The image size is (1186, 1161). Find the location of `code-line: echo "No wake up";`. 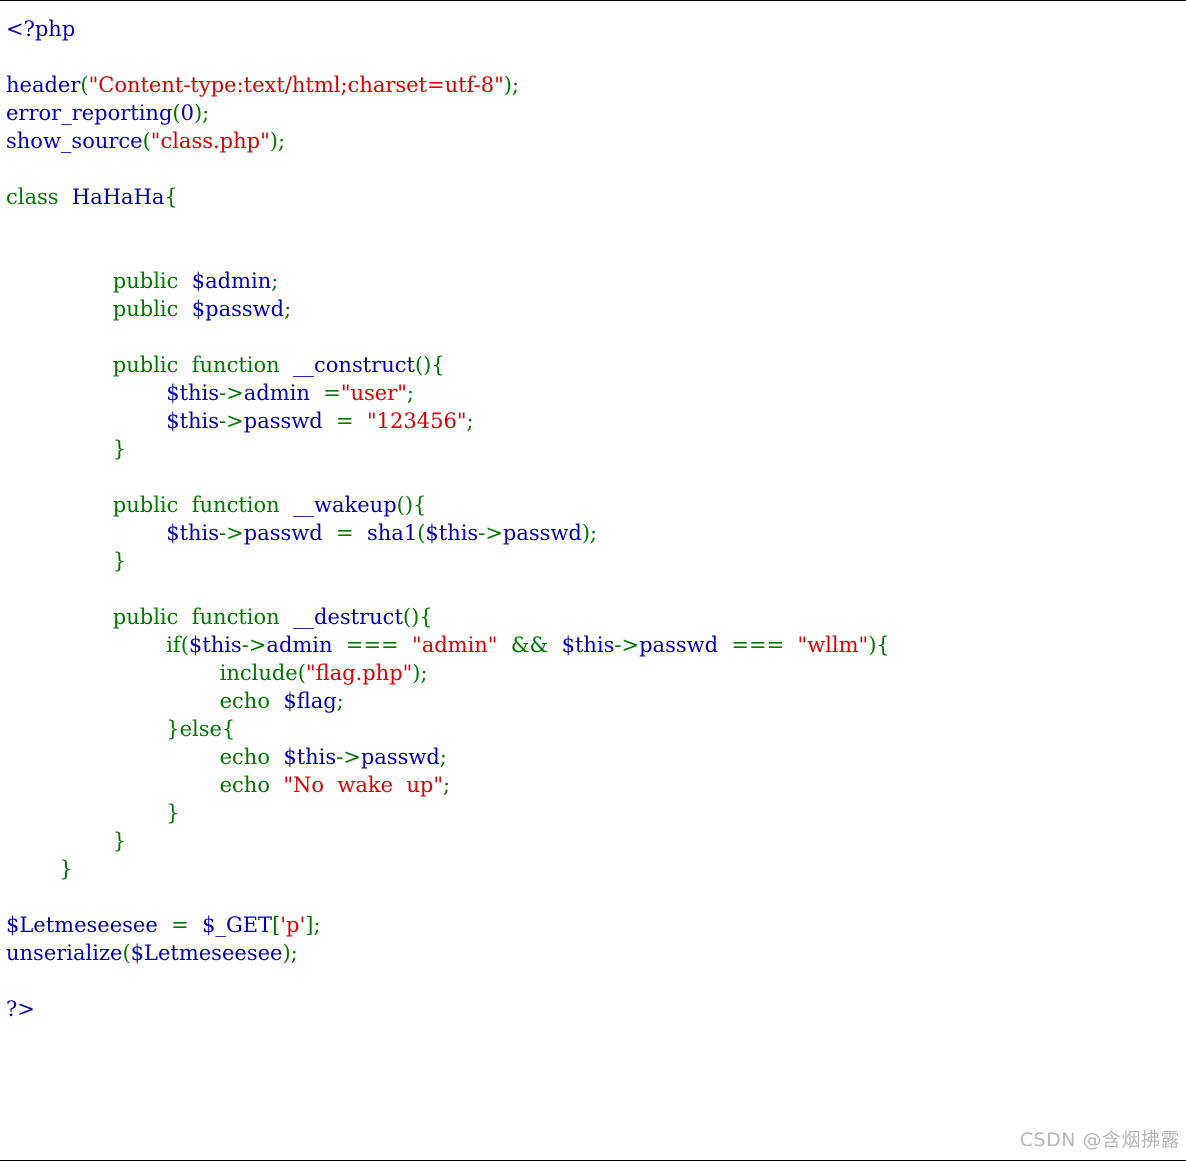

code-line: echo "No wake up"; is located at coordinates (448, 785).